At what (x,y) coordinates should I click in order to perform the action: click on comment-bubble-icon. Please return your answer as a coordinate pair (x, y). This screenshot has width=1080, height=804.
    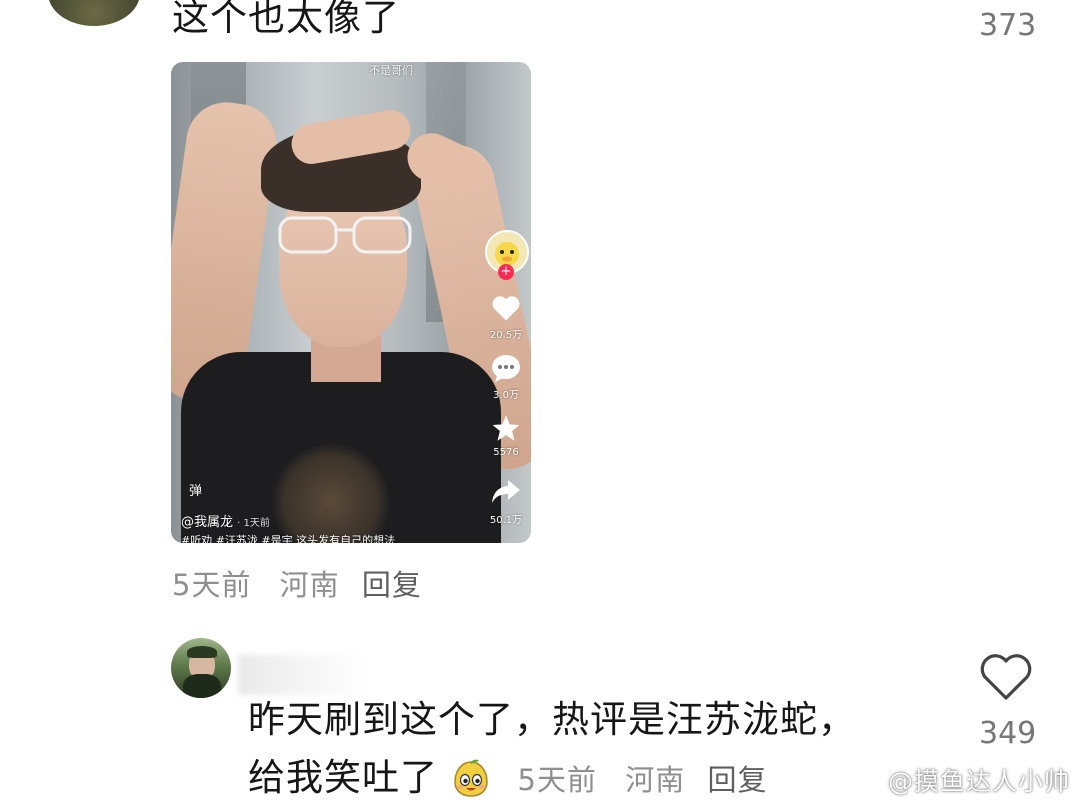
    Looking at the image, I should click on (506, 368).